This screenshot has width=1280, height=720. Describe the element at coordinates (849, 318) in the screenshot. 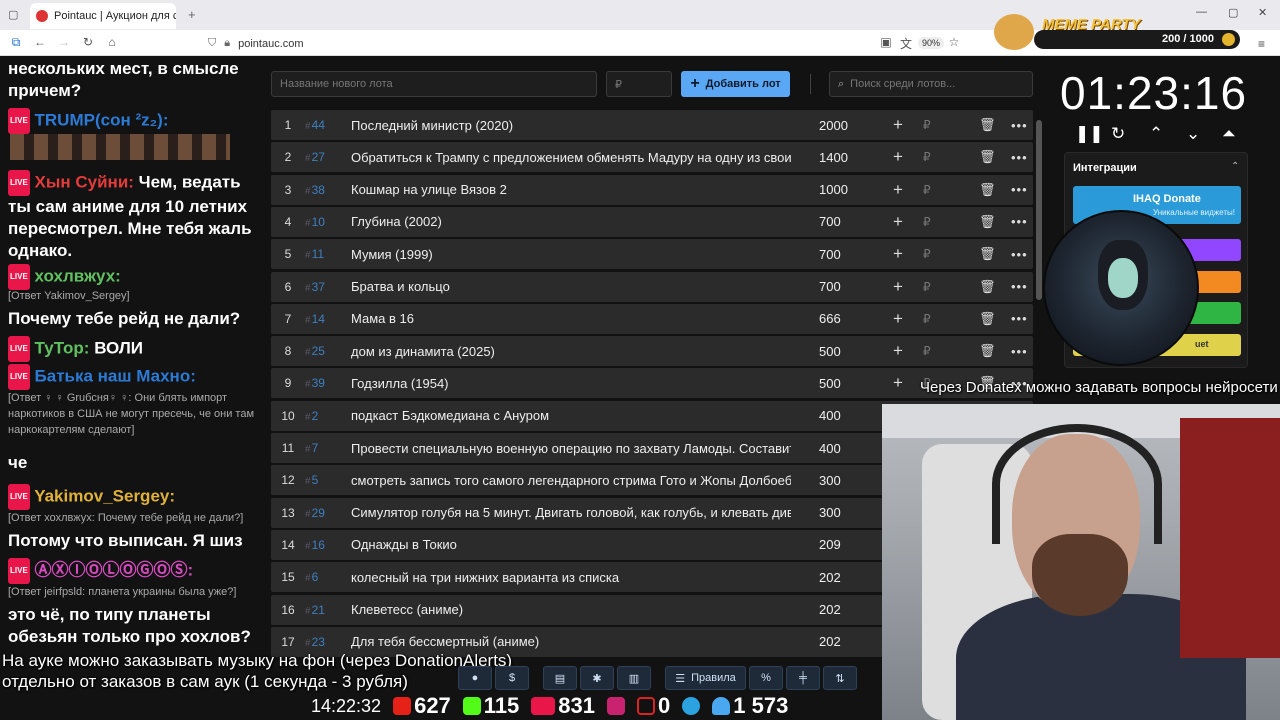

I see `lot-amount: 666` at that location.